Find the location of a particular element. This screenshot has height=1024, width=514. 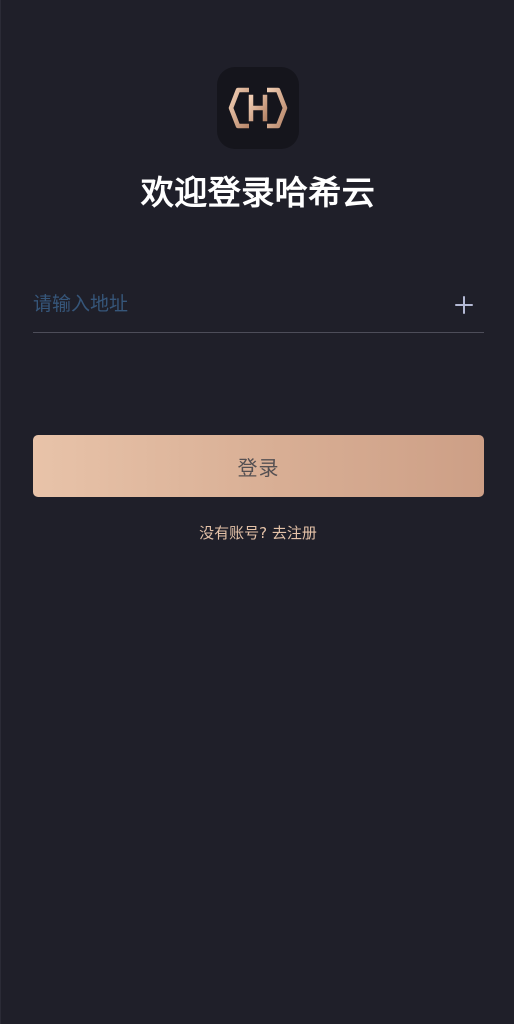

address-field-row is located at coordinates (258, 305).